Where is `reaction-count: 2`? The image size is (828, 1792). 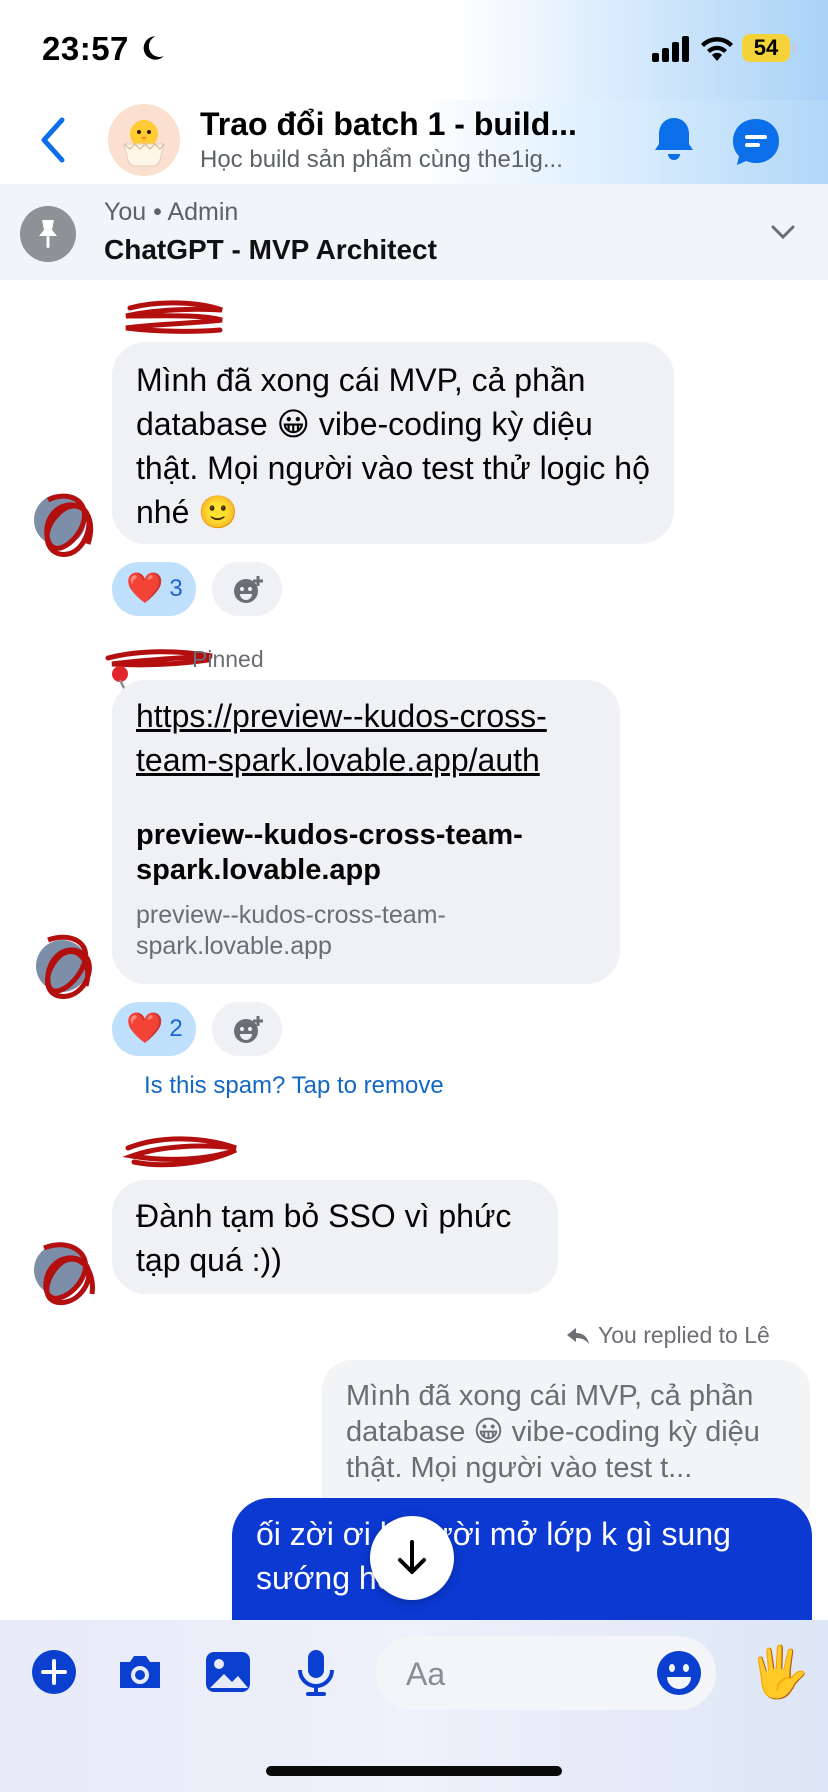
reaction-count: 2 is located at coordinates (176, 1028).